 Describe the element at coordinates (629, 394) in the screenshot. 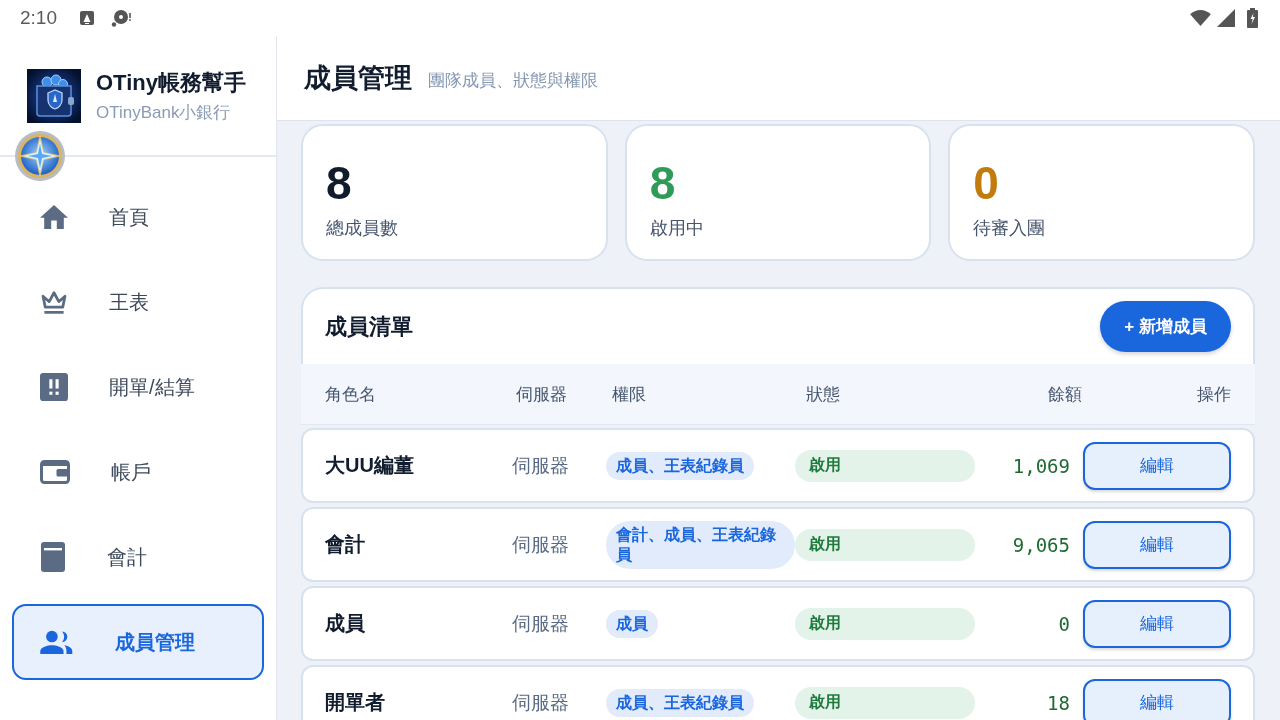

I see `column-header: 權限` at that location.